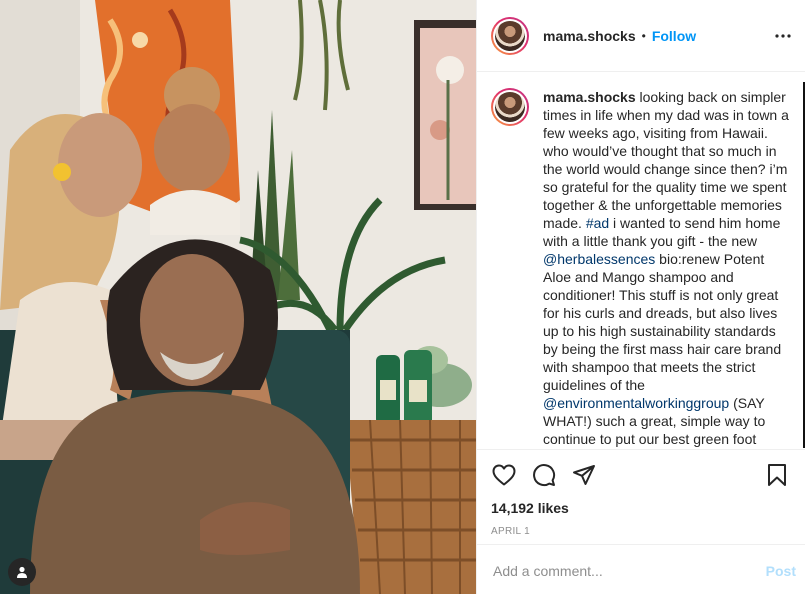 The height and width of the screenshot is (594, 805). Describe the element at coordinates (510, 107) in the screenshot. I see `caption-avatar` at that location.